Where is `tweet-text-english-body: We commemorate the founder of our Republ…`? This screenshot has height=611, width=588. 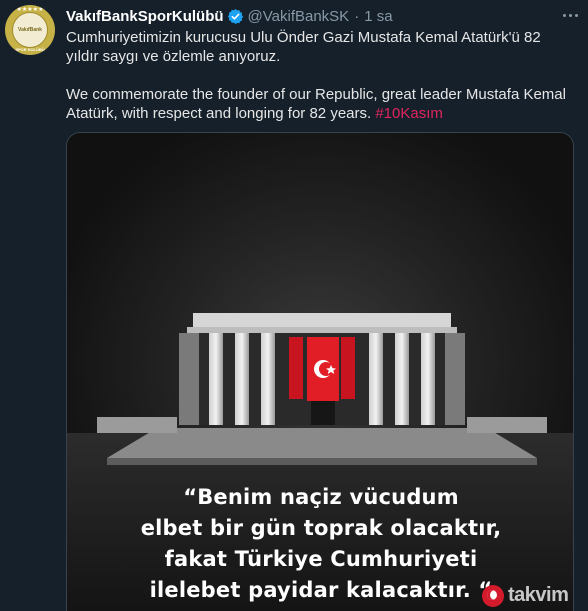
tweet-text-english-body: We commemorate the founder of our Republ… is located at coordinates (316, 104).